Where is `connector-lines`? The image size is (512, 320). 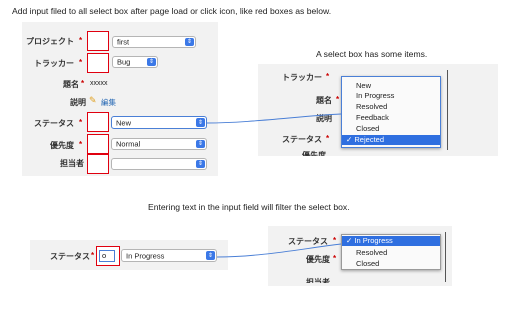
connector-lines is located at coordinates (274, 185).